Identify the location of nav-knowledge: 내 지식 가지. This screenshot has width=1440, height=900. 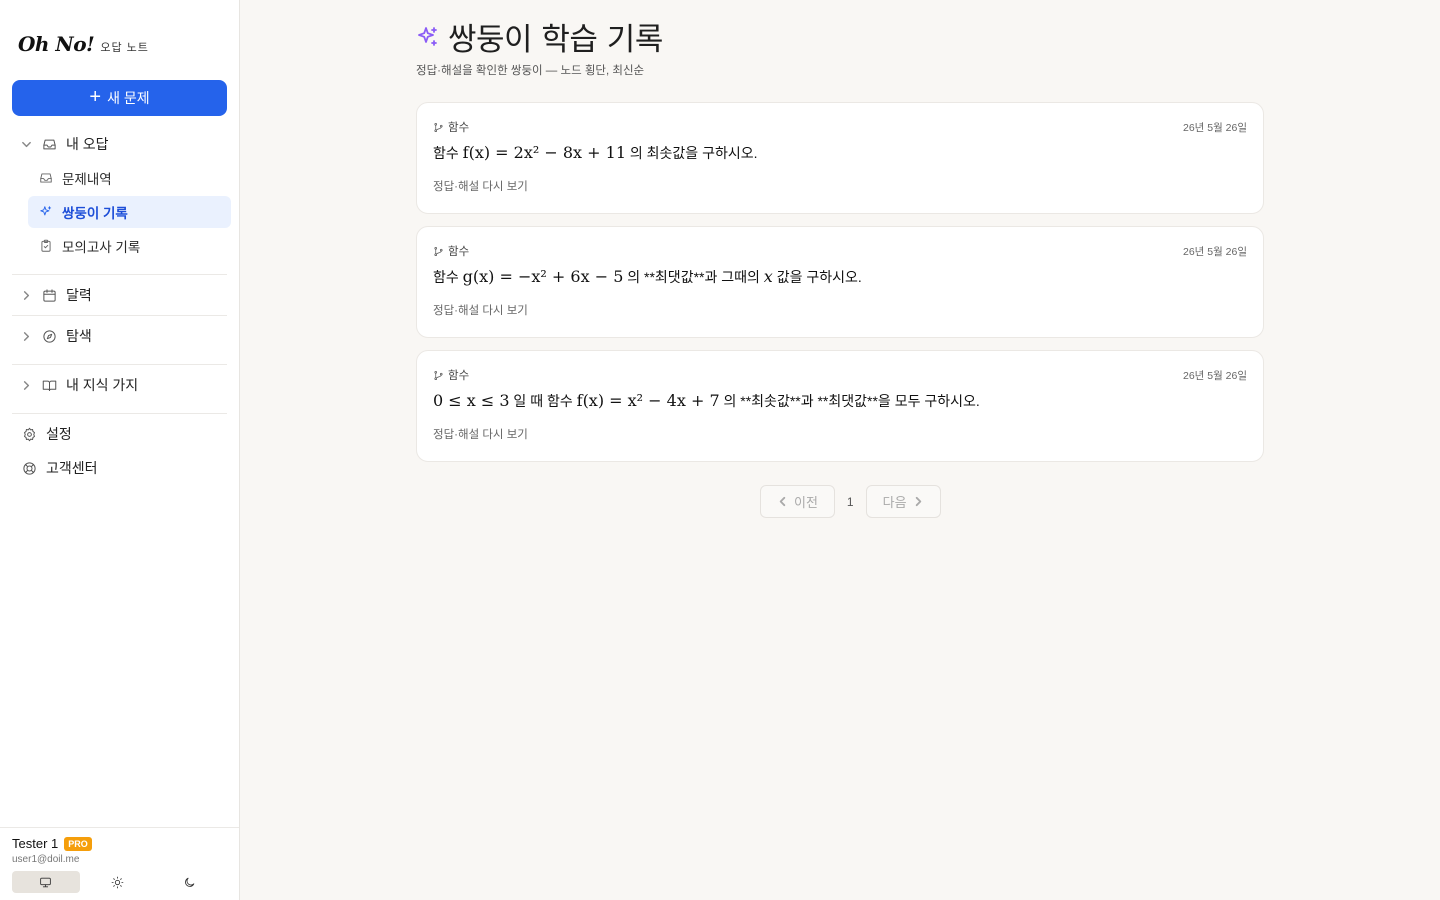
(79, 385).